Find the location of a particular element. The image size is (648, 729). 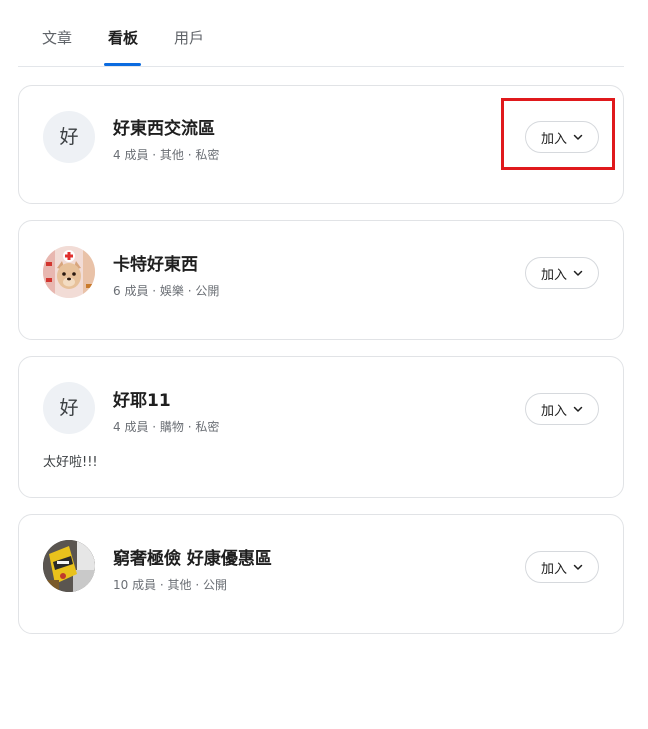

product-avatar-image is located at coordinates (69, 566).